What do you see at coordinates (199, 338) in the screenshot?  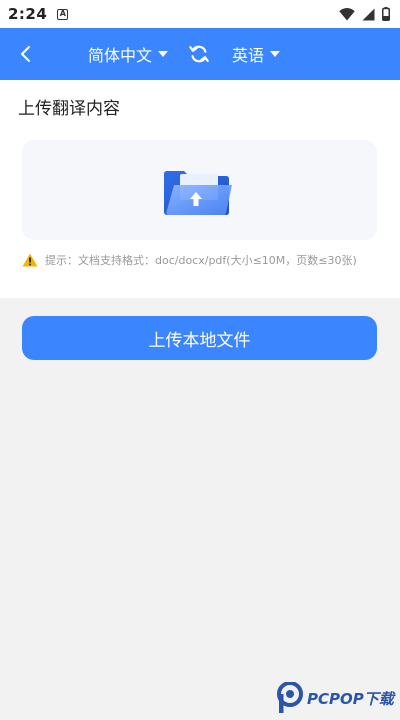 I see `upload-local-file-button: 上传本地文件` at bounding box center [199, 338].